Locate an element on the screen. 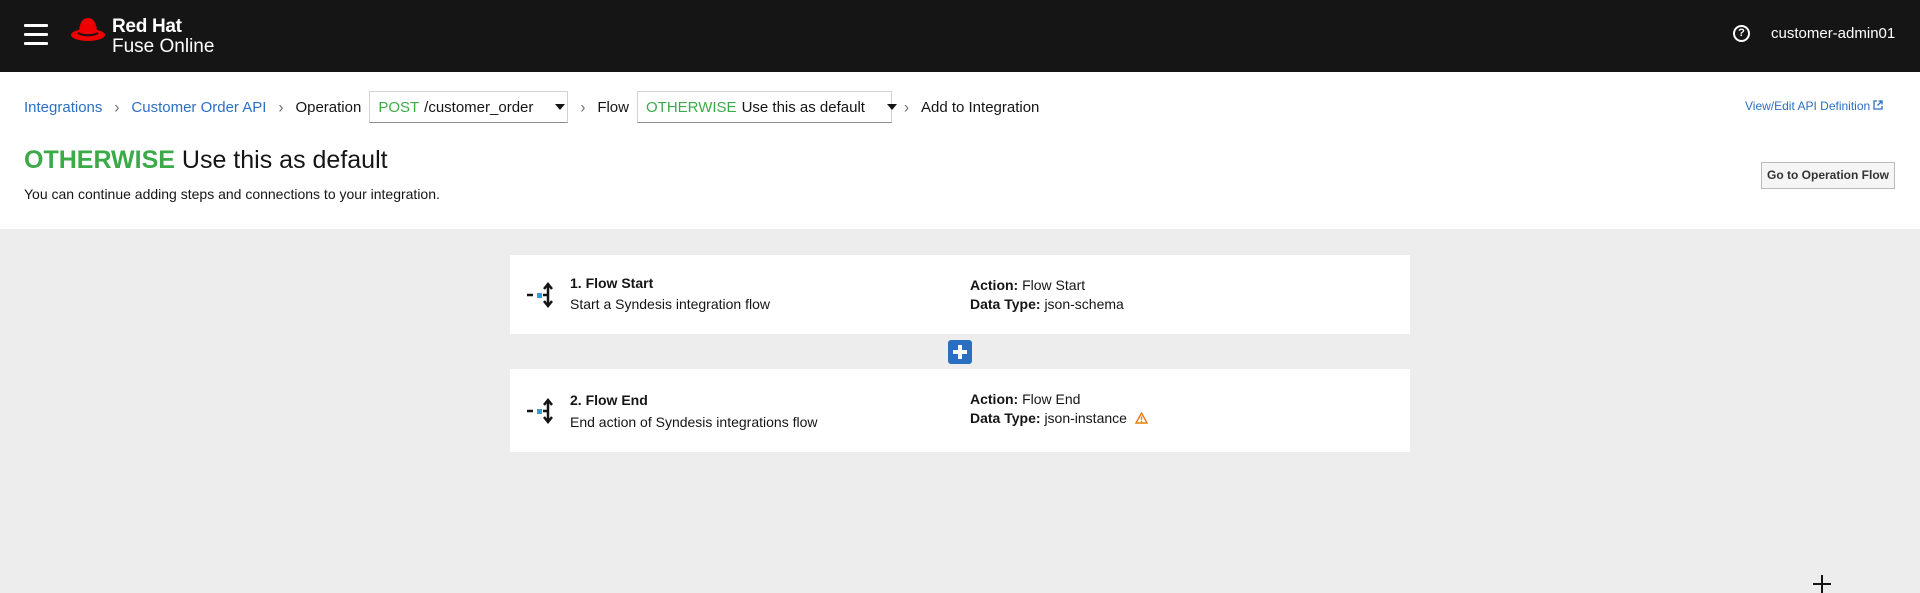  step-title: 1. Flow Start is located at coordinates (612, 283).